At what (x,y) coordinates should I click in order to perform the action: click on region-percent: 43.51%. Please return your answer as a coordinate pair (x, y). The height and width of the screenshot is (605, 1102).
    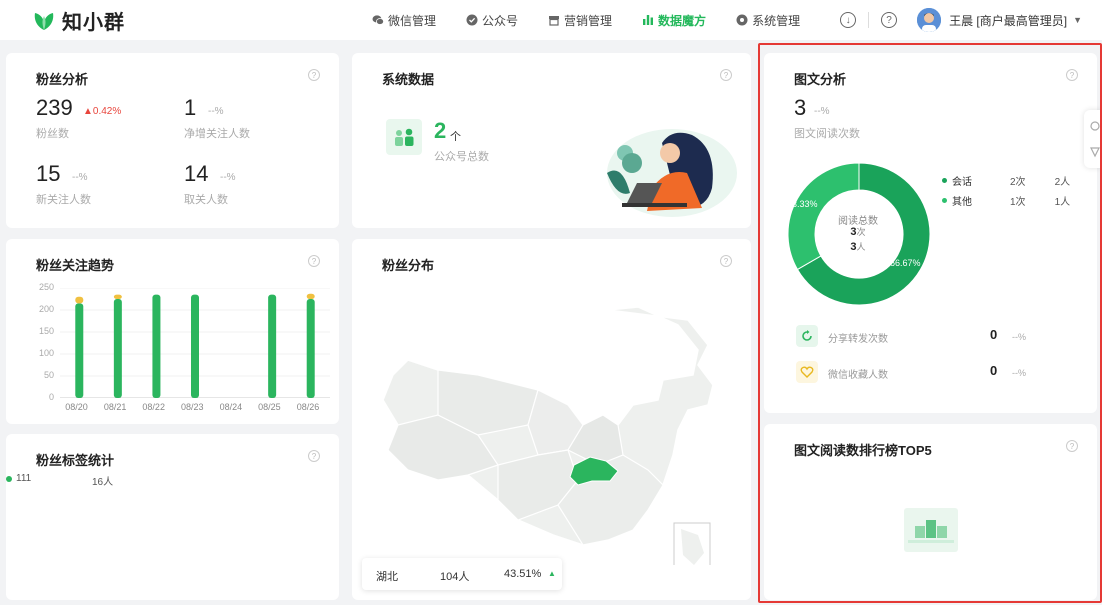
    Looking at the image, I should click on (523, 574).